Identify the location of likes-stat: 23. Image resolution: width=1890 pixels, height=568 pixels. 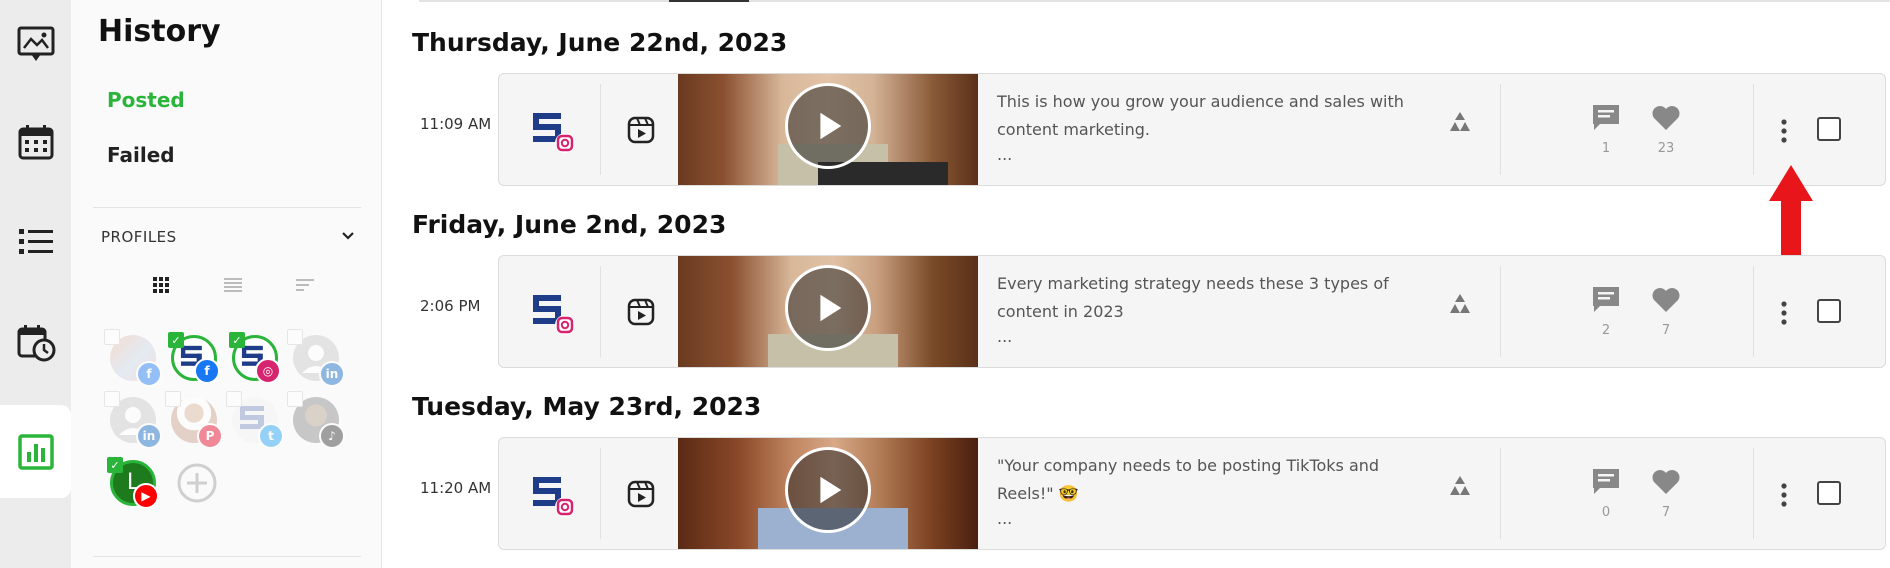
(1666, 129).